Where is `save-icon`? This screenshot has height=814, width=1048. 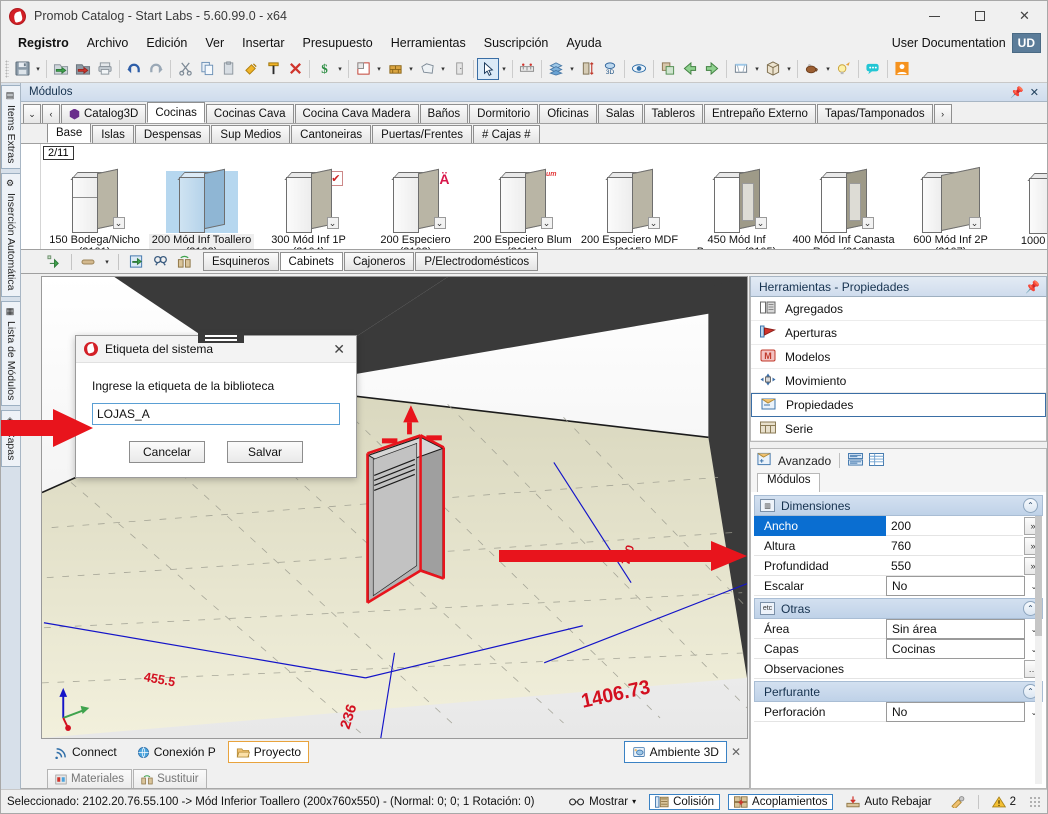
save-icon is located at coordinates (22, 69).